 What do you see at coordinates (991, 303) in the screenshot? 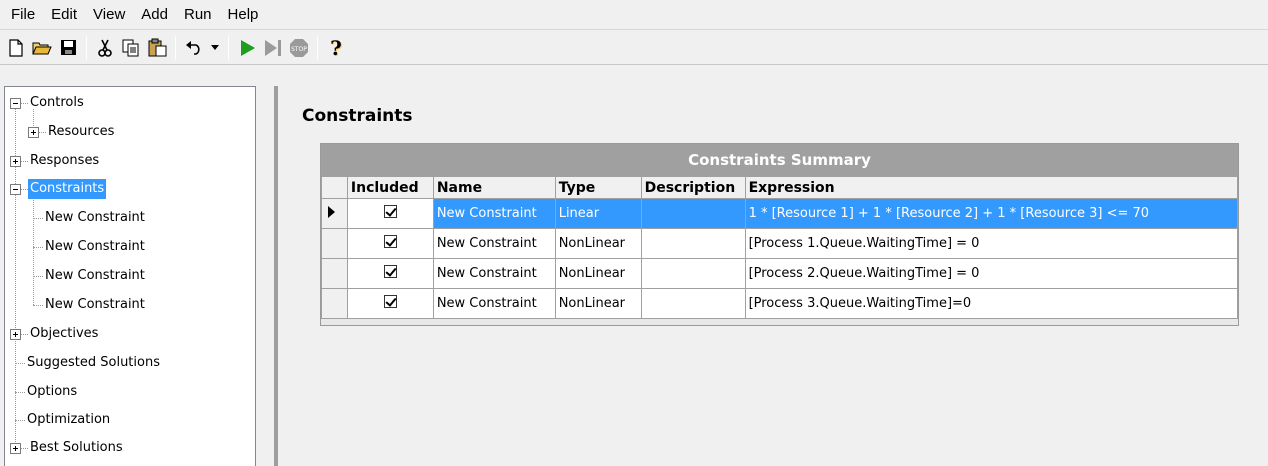
I see `expression-cell: [Process 3.Queue.WaitingTime]=0` at bounding box center [991, 303].